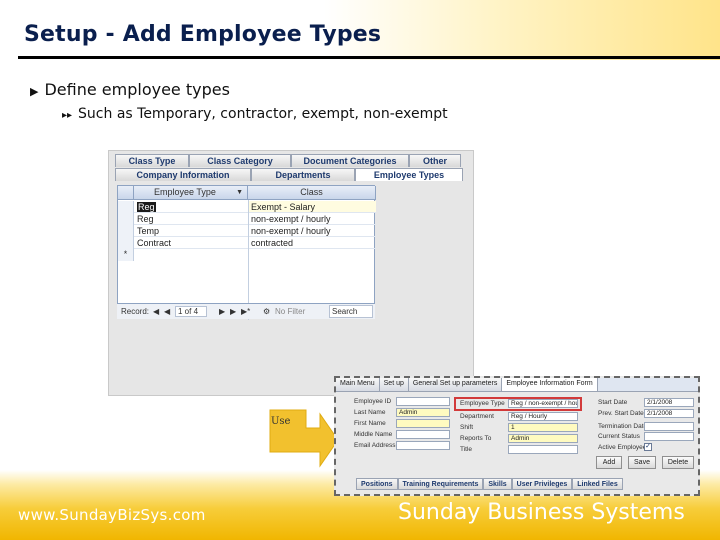 This screenshot has height=540, width=720. What do you see at coordinates (622, 447) in the screenshot?
I see `label-active-employee: Active Employee` at bounding box center [622, 447].